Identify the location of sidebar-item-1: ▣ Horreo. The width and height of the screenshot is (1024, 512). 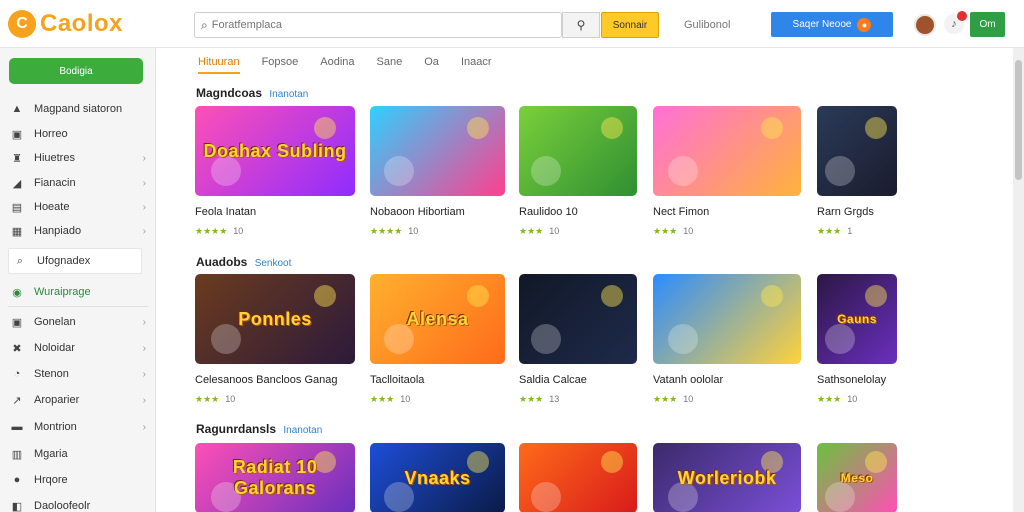
(78, 134).